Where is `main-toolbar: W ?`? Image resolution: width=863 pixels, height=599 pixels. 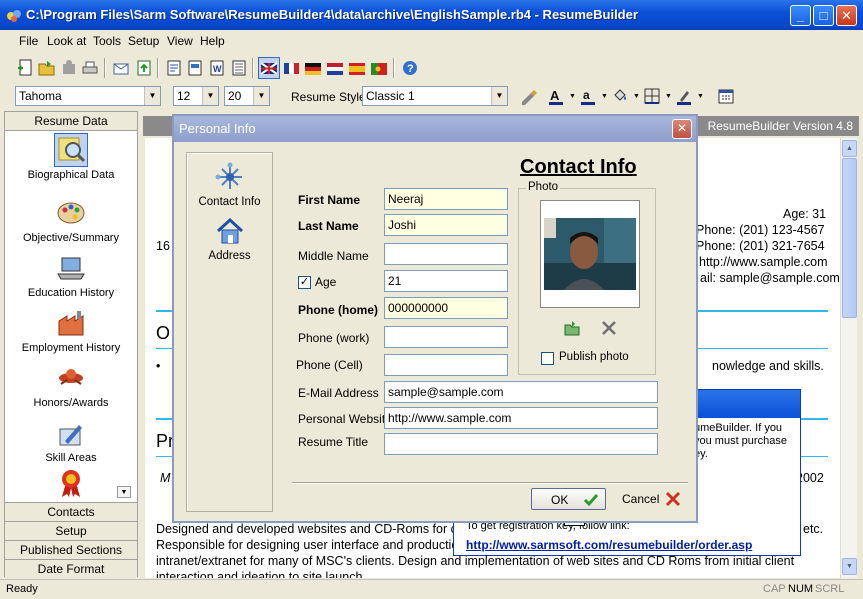 main-toolbar: W ? is located at coordinates (431, 68).